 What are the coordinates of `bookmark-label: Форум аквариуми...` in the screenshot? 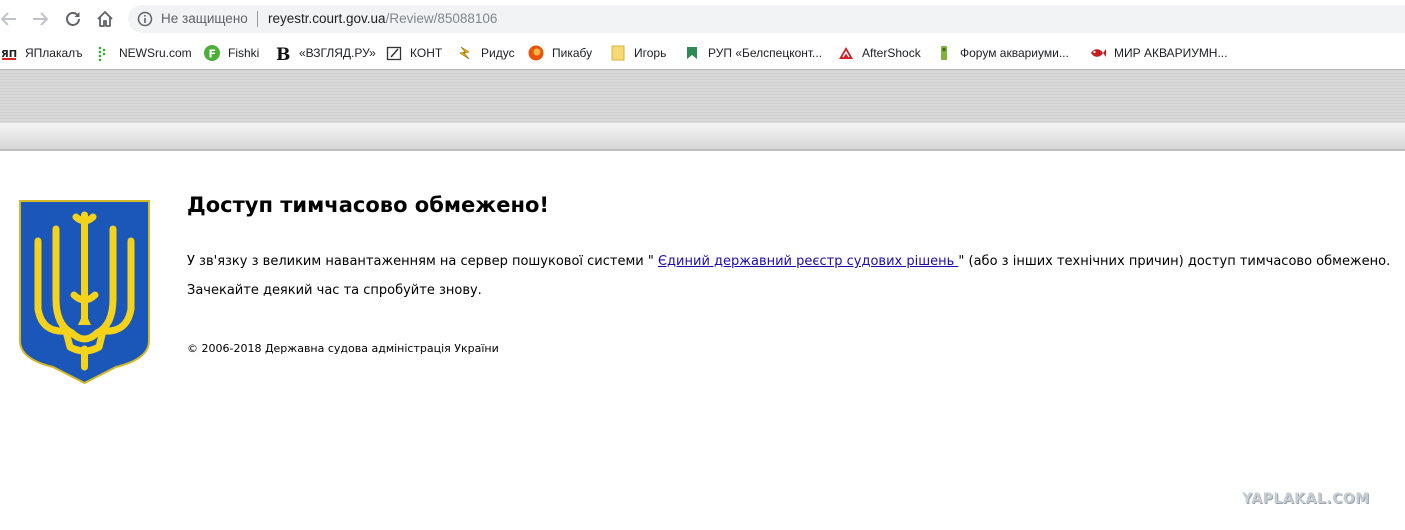 It's located at (1014, 53).